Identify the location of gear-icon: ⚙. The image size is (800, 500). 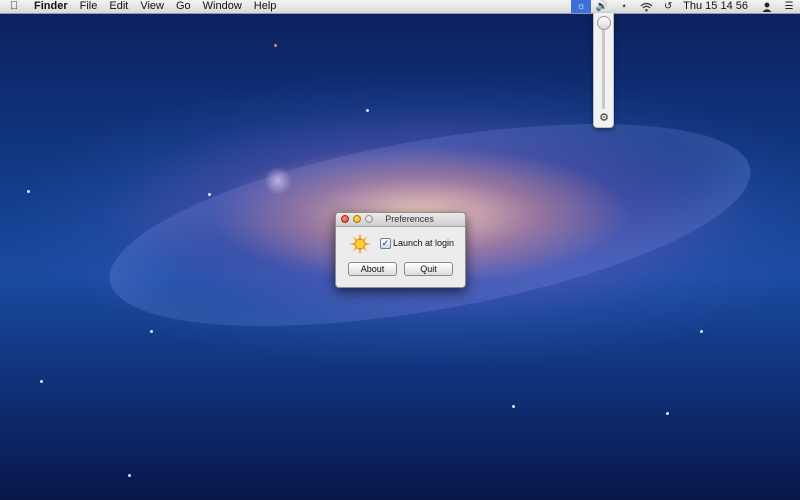
(604, 118).